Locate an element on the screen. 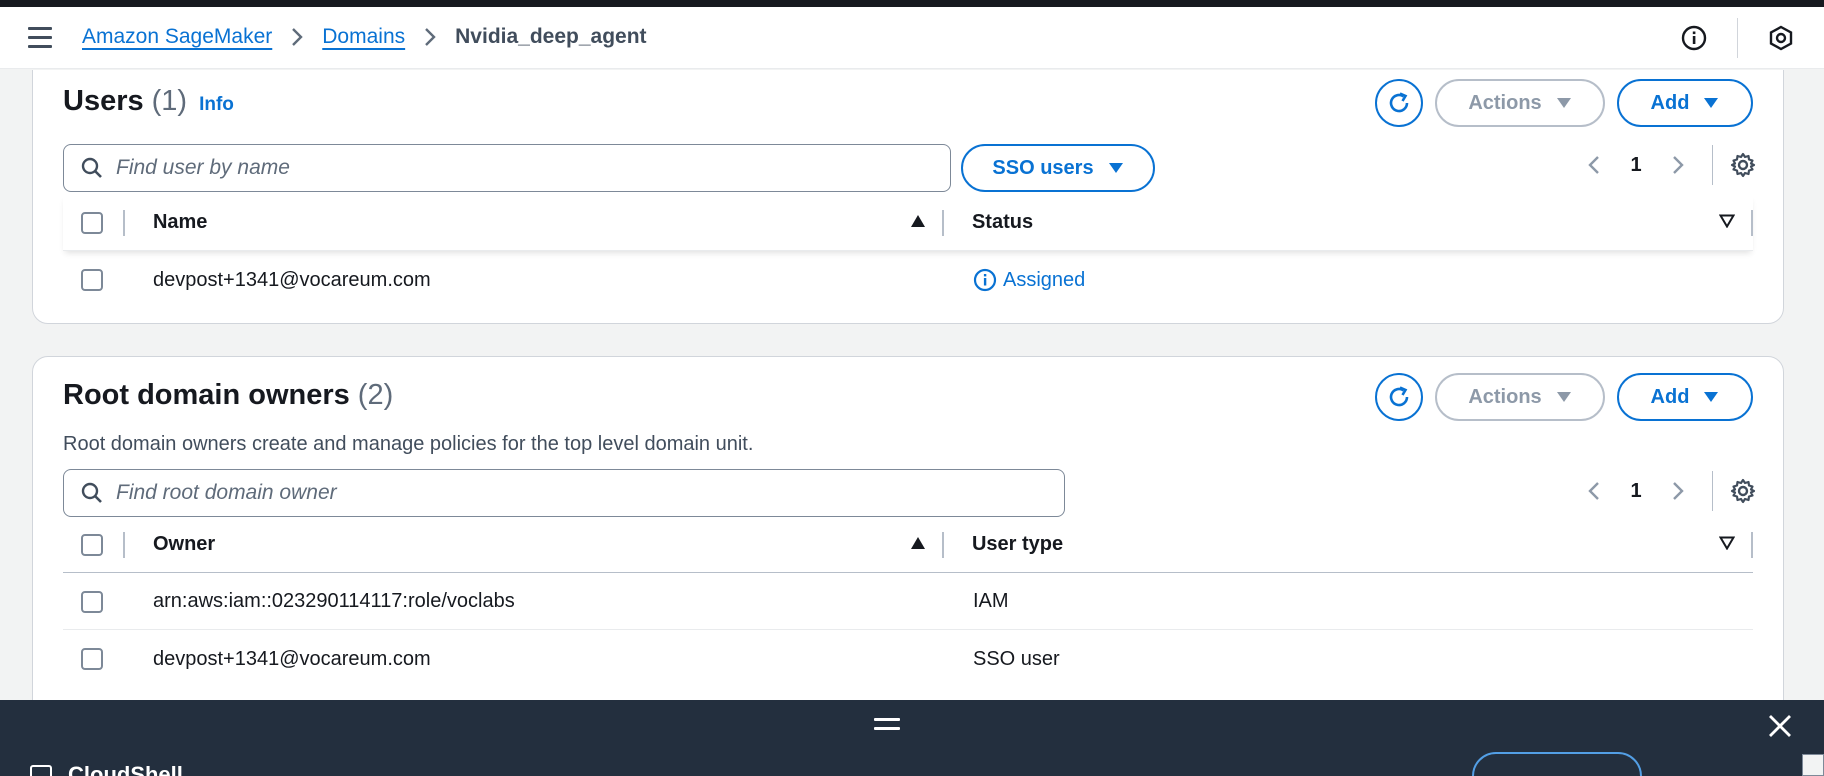  table-row: devpost+1341@vocareum.com Assigned is located at coordinates (908, 280).